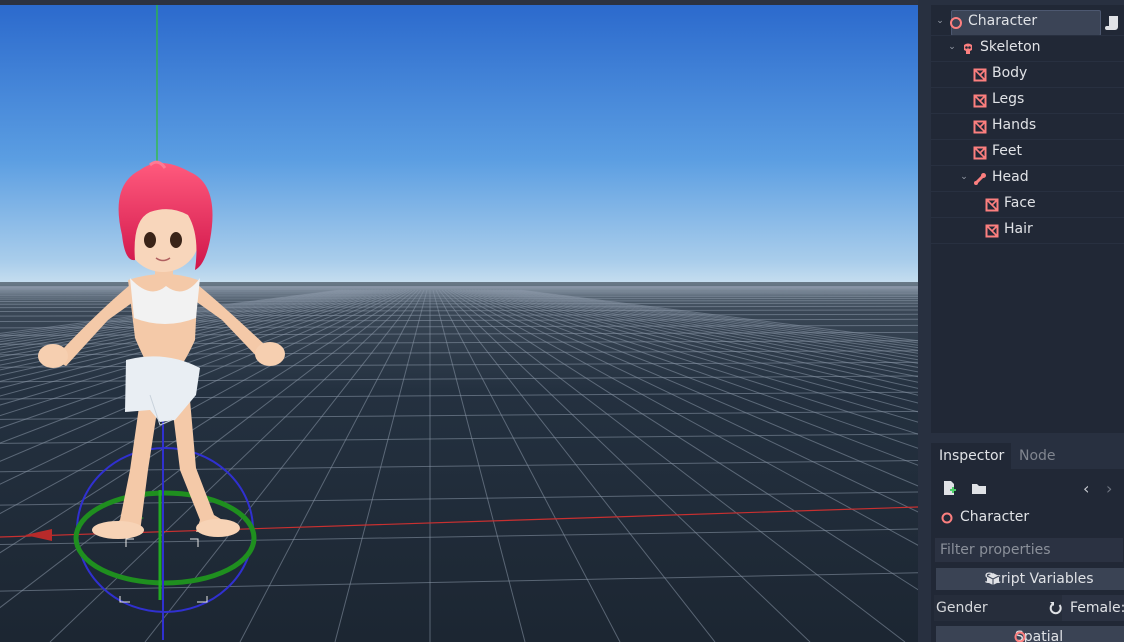 The height and width of the screenshot is (642, 1124). I want to click on tree-item-label: Hands, so click(1014, 125).